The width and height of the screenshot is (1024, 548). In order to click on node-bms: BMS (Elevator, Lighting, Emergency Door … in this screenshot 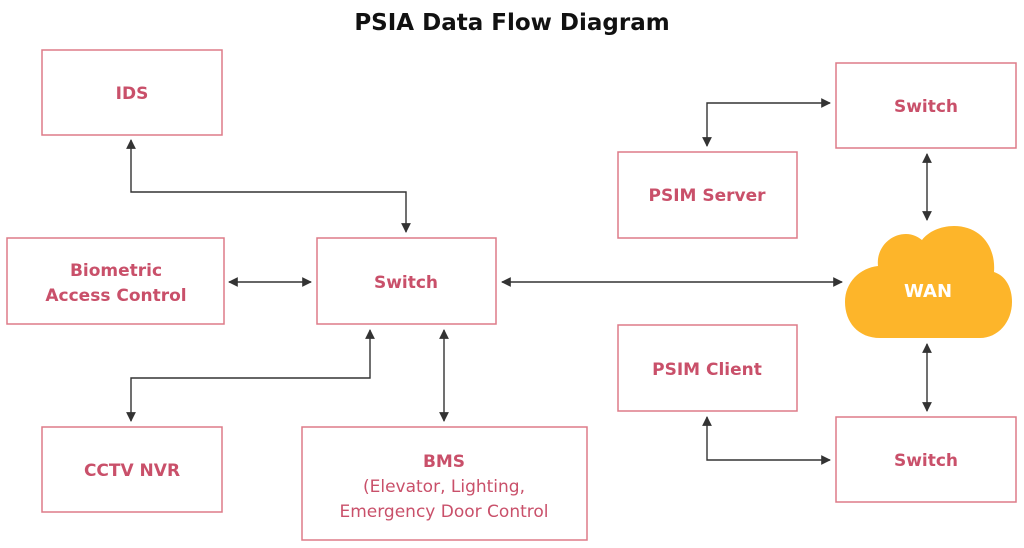, I will do `click(444, 483)`.